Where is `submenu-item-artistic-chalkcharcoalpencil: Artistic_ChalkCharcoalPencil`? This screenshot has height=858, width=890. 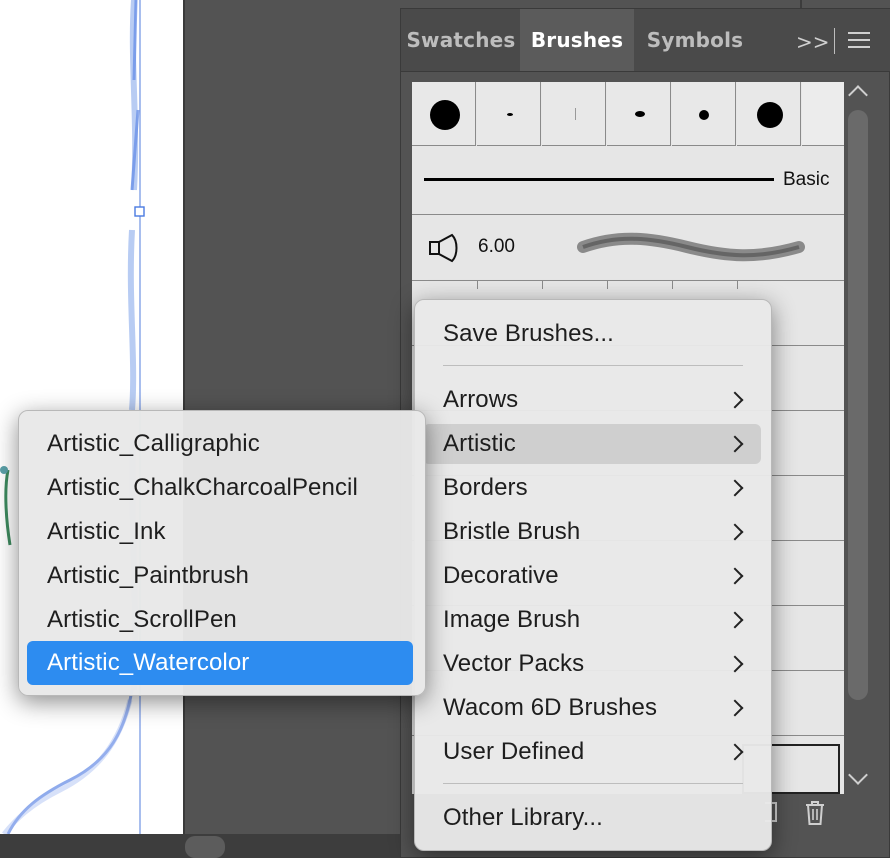
submenu-item-artistic-chalkcharcoalpencil: Artistic_ChalkCharcoalPencil is located at coordinates (220, 488).